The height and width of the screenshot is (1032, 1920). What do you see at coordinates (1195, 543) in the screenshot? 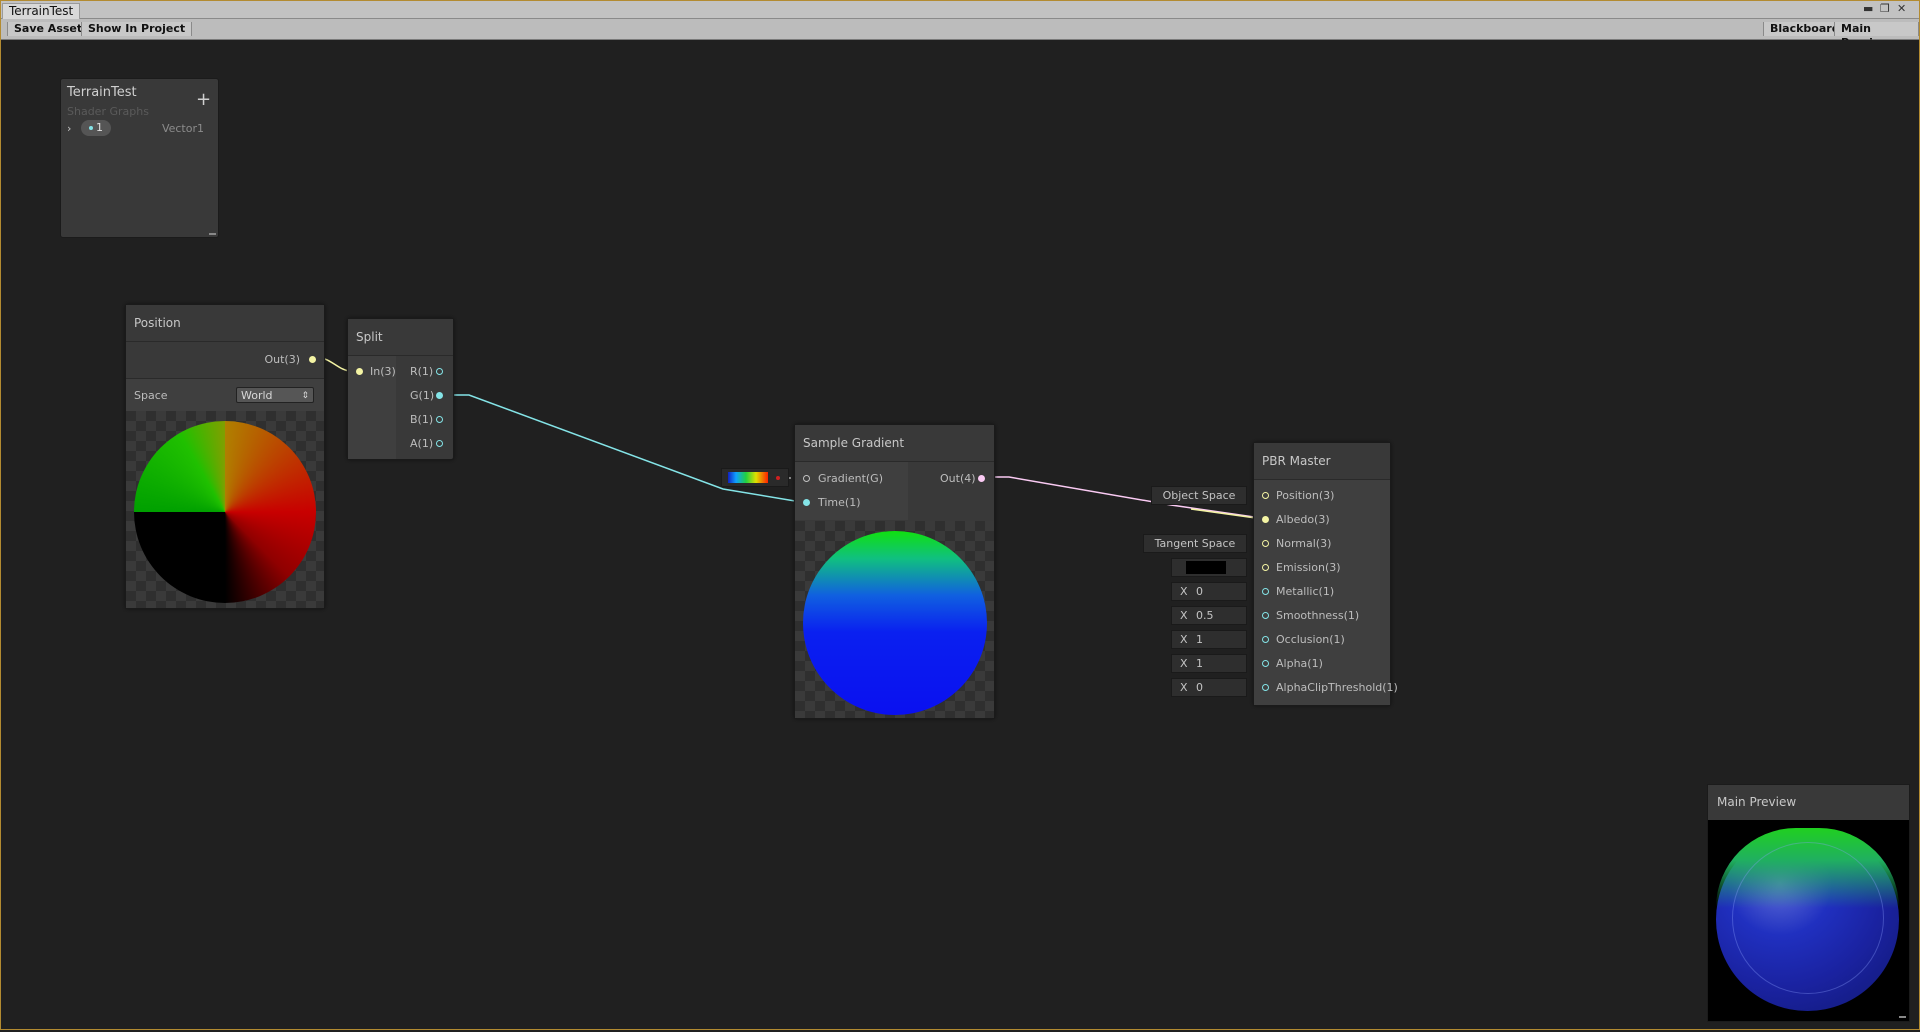
I see `normal-space-field: Tangent Space` at bounding box center [1195, 543].